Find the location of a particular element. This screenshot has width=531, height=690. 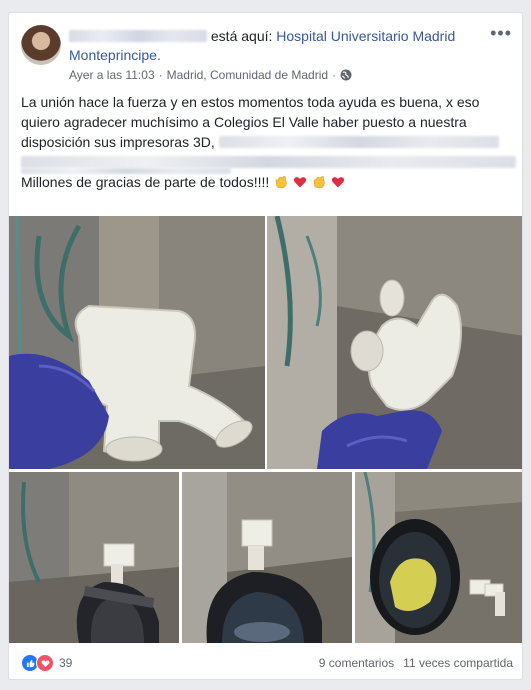

reactions-summary: 39 is located at coordinates (46, 663).